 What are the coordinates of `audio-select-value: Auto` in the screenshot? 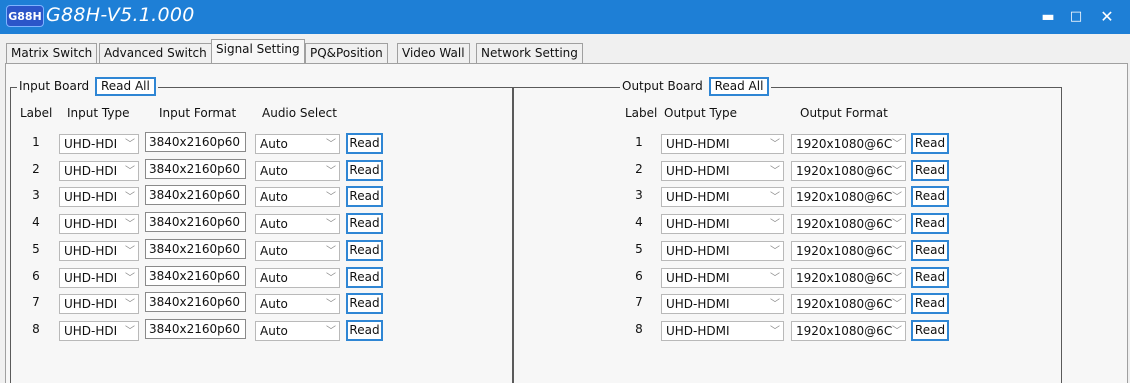 It's located at (274, 278).